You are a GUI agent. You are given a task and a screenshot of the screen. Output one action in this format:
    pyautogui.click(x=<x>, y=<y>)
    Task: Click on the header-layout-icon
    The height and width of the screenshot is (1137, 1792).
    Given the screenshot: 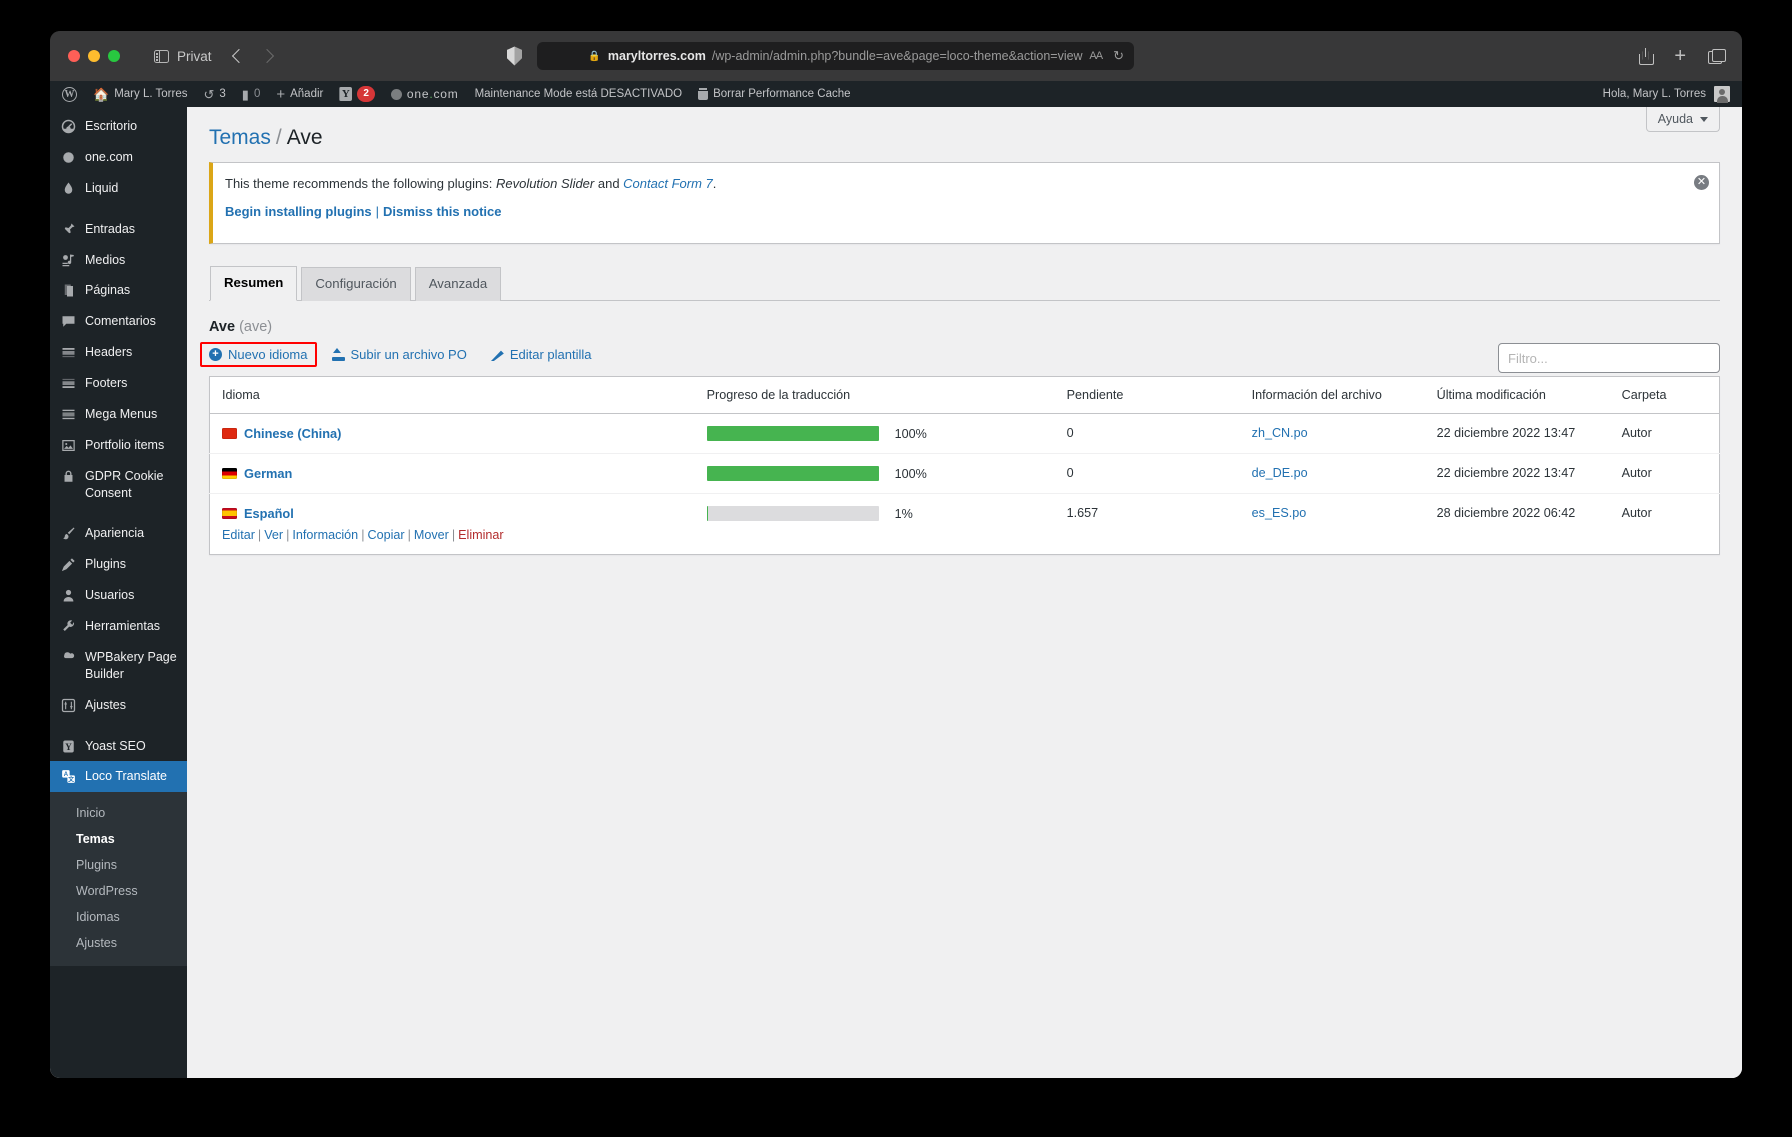 What is the action you would take?
    pyautogui.click(x=68, y=352)
    